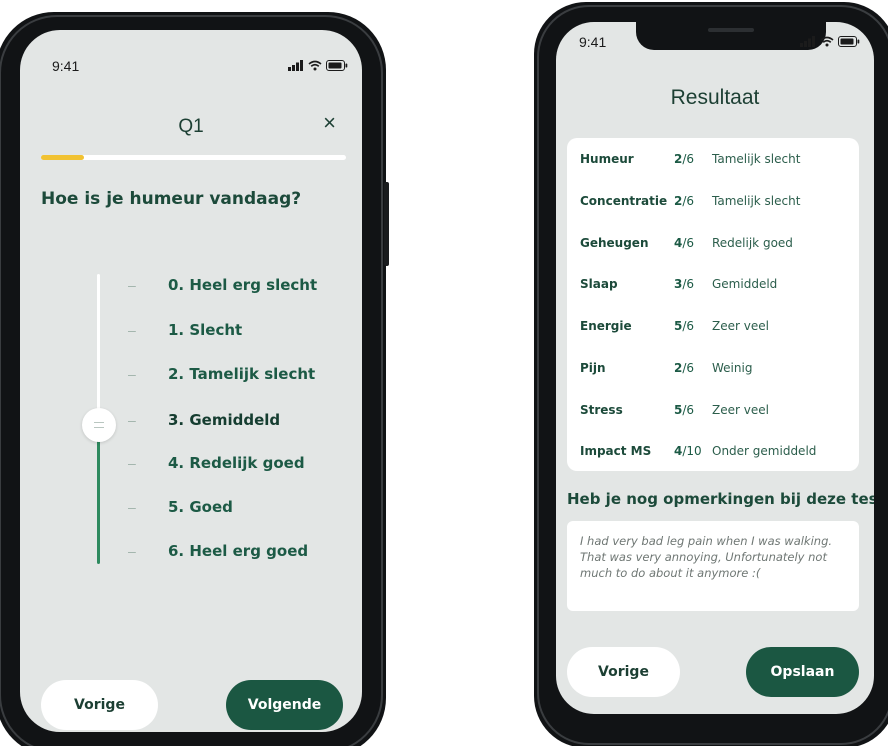  I want to click on answer-option: – 0. Heel erg slecht, so click(222, 285).